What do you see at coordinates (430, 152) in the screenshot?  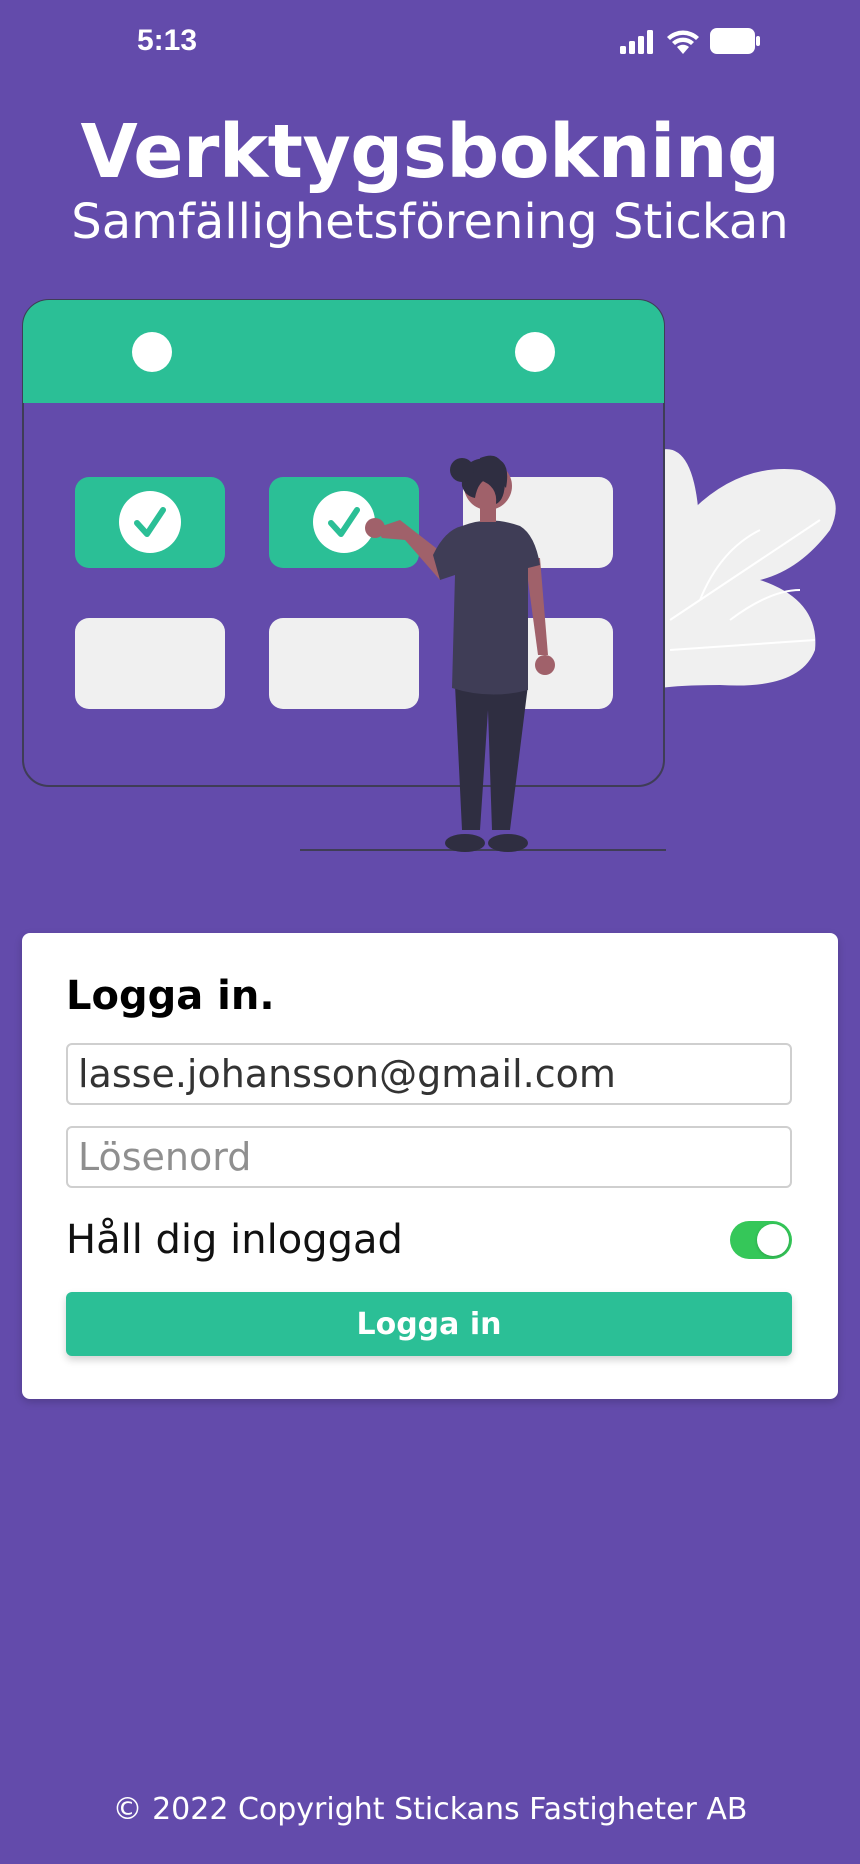 I see `page-title: Verktygsbokning` at bounding box center [430, 152].